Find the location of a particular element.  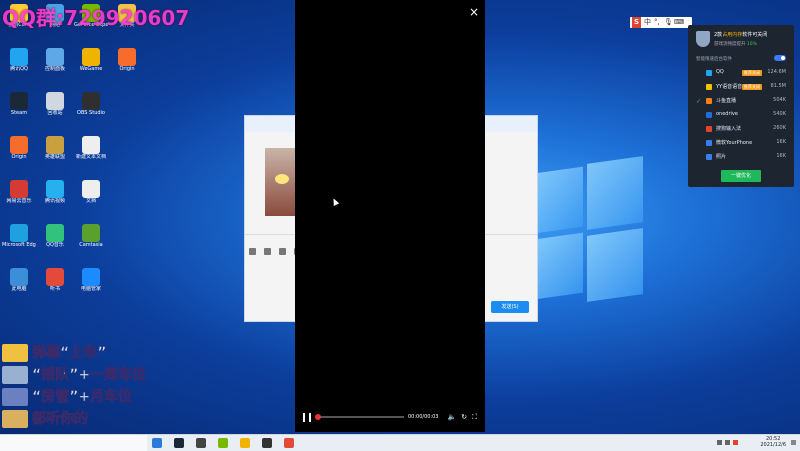

taskbar-search is located at coordinates (73, 443).